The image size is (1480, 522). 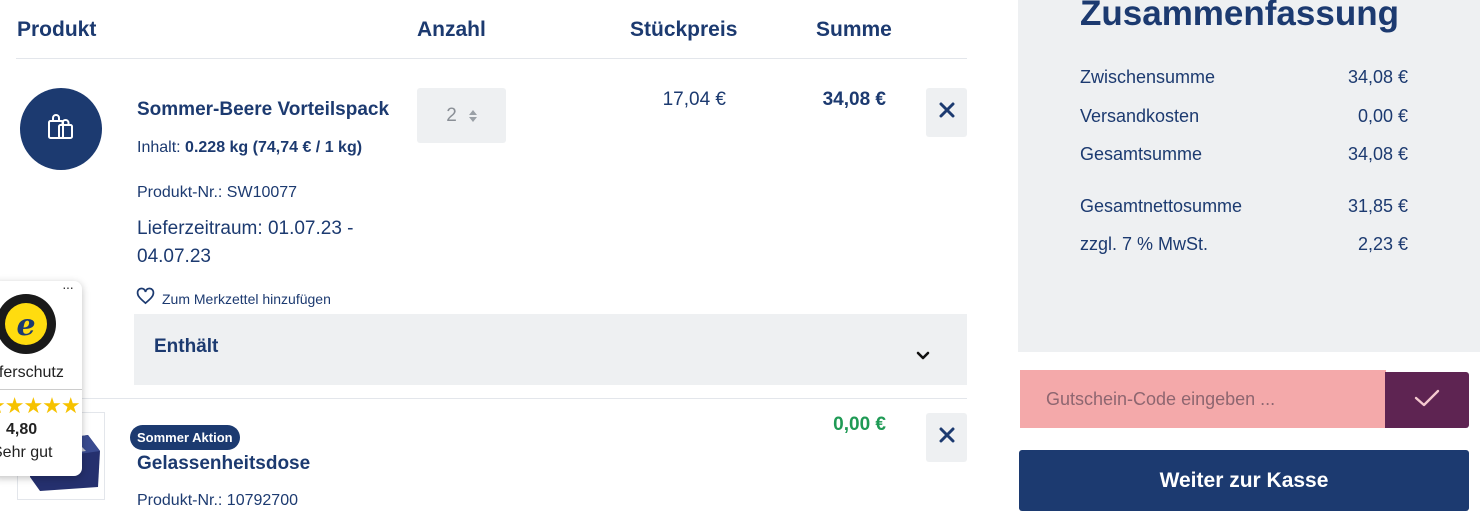 What do you see at coordinates (854, 99) in the screenshot?
I see `line-total: 34,08 €` at bounding box center [854, 99].